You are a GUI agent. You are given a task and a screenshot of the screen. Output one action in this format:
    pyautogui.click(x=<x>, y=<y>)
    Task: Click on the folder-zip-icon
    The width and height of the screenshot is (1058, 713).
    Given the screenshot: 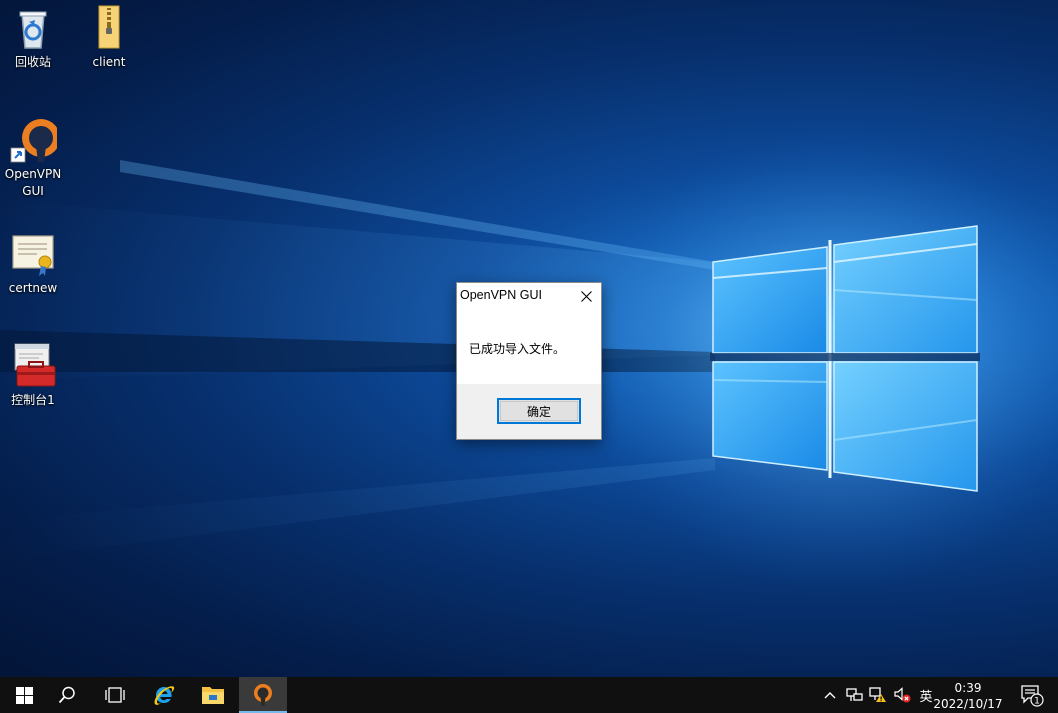 What is the action you would take?
    pyautogui.click(x=109, y=28)
    